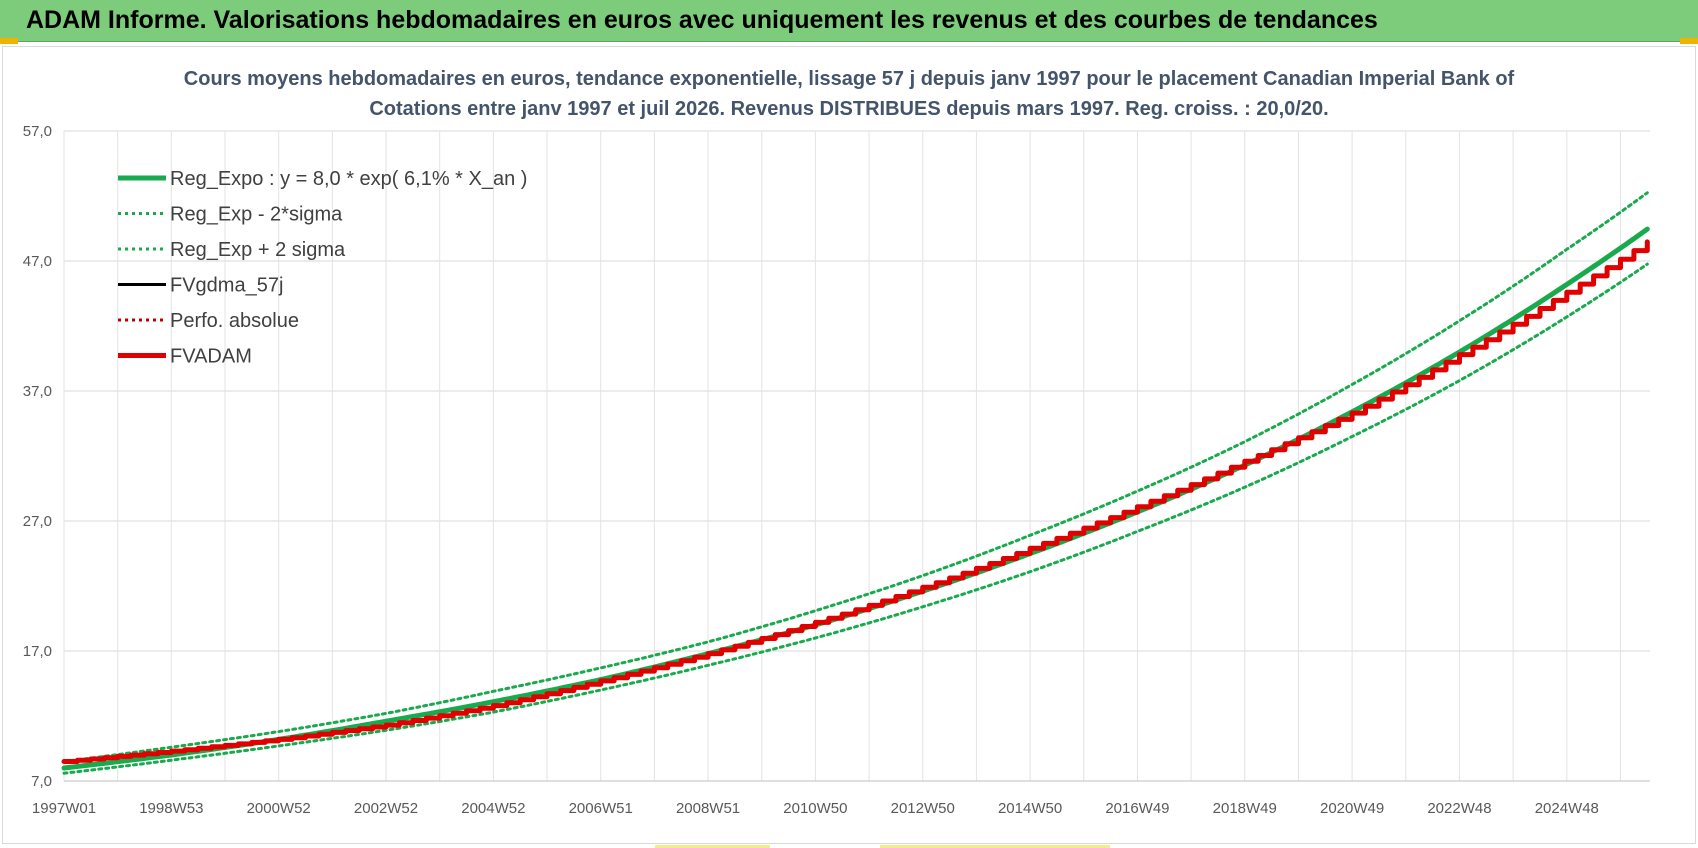  Describe the element at coordinates (226, 286) in the screenshot. I see `legend-label-3: FVgdma_57j` at that location.